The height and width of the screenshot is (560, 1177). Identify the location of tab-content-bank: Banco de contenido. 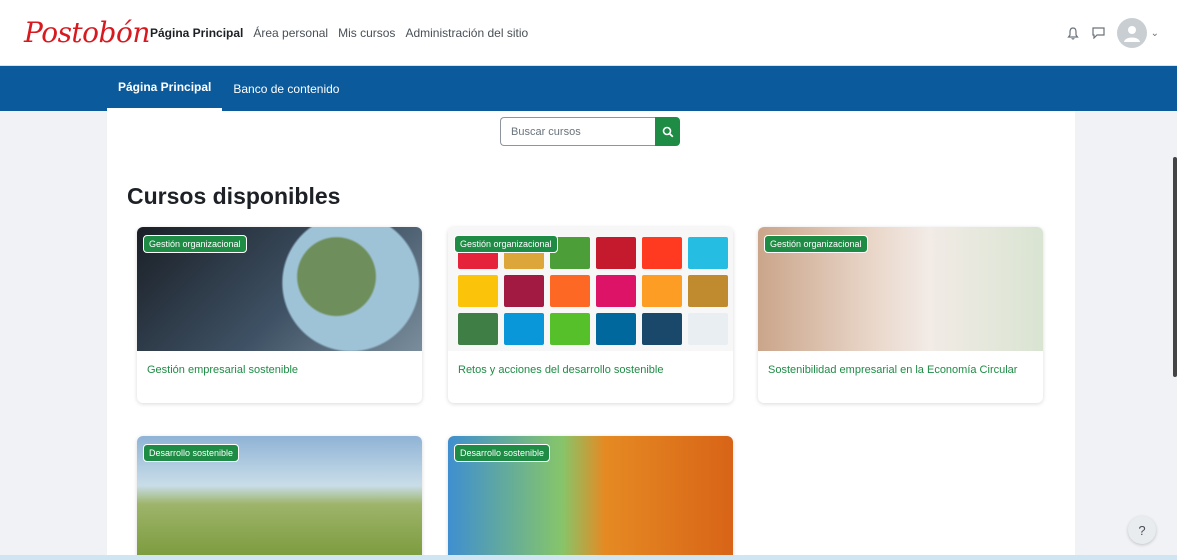
(286, 88).